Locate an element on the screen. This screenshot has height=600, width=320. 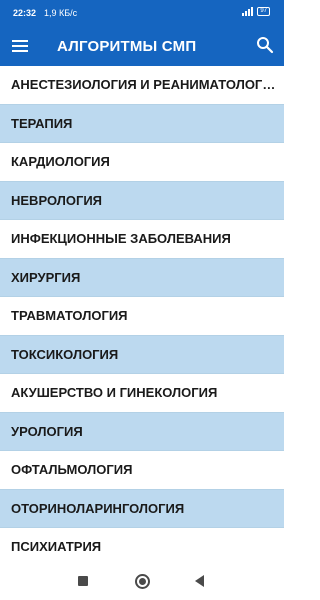
list-item: ТЕРАПИЯ is located at coordinates (142, 123).